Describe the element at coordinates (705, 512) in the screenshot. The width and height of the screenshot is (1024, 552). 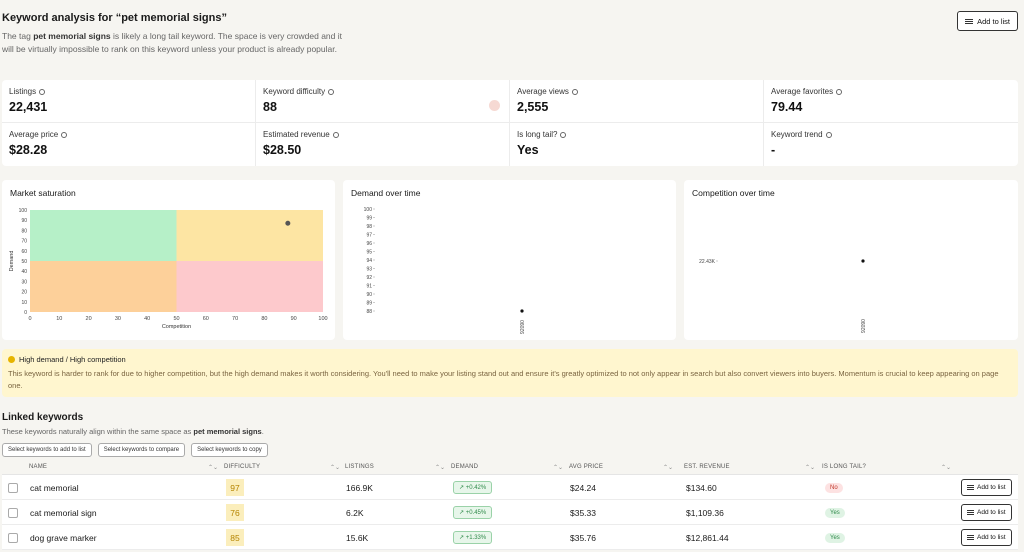
I see `revenue-value: $1,109.36` at that location.